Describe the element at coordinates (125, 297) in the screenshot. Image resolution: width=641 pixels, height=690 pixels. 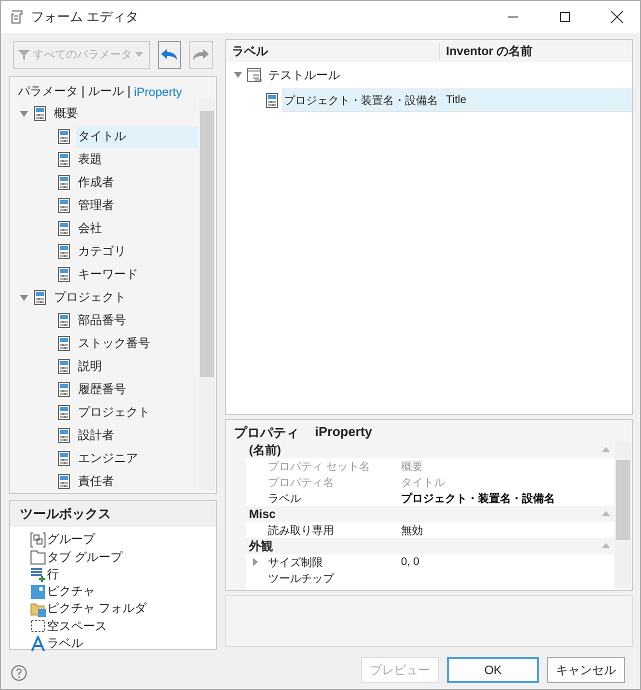
I see `tree-group-label: プロジェクト` at that location.